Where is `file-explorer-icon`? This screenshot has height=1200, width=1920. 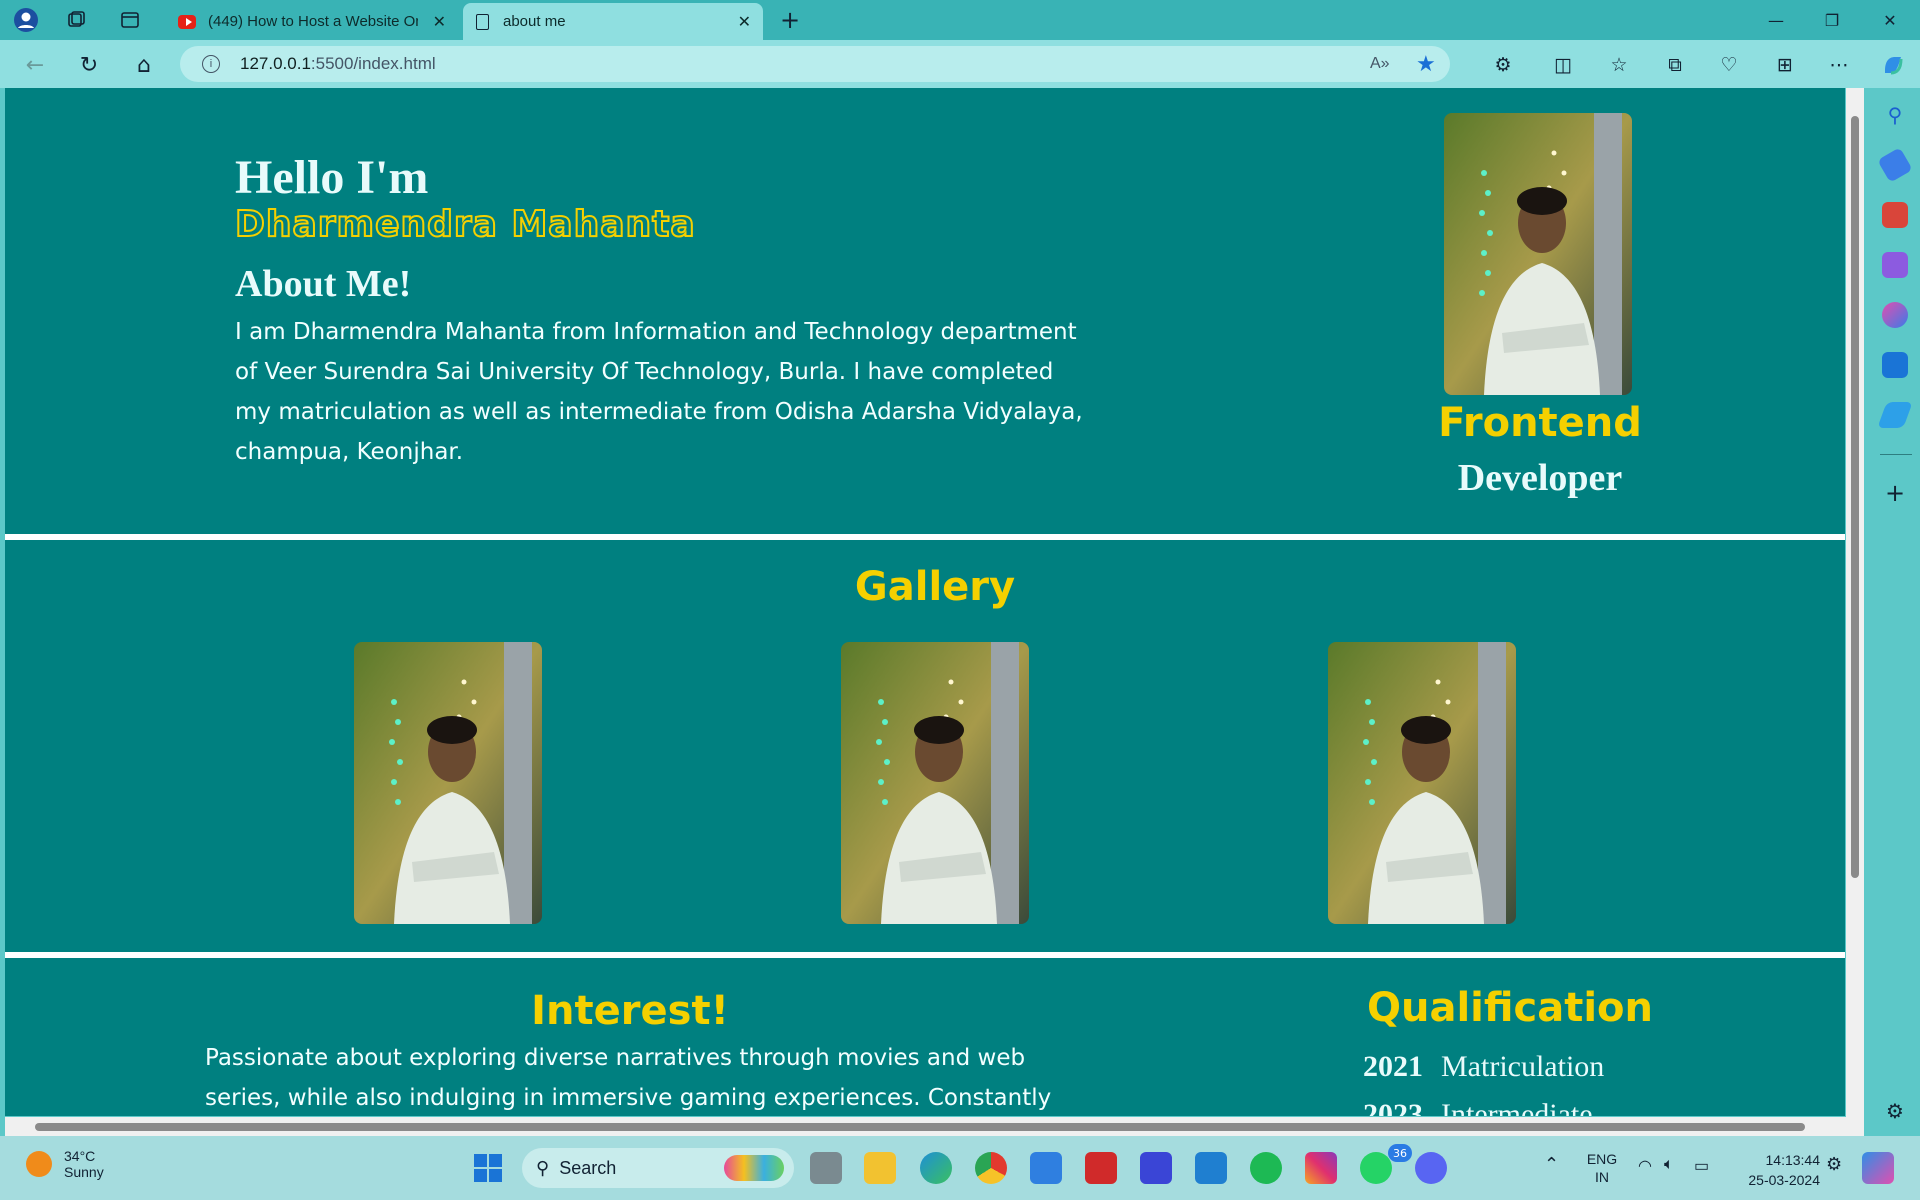 file-explorer-icon is located at coordinates (880, 1168).